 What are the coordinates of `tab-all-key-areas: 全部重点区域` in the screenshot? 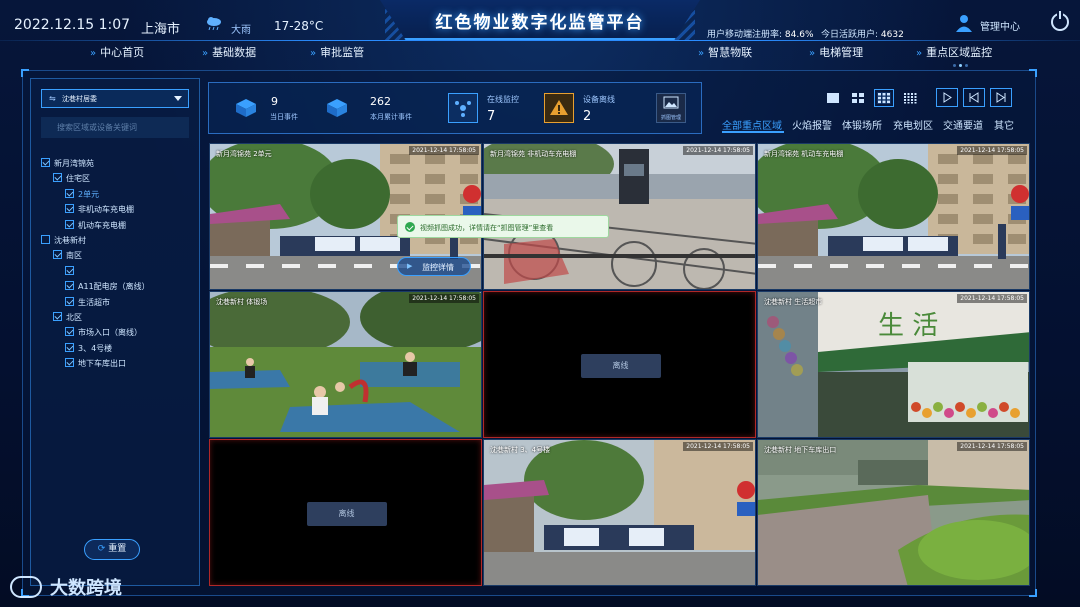 It's located at (752, 124).